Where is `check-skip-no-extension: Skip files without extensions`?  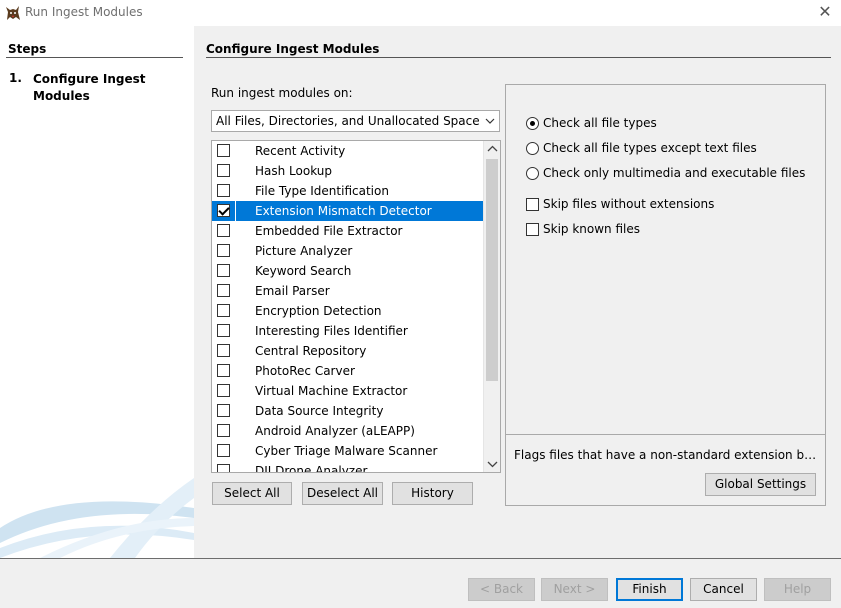
check-skip-no-extension: Skip files without extensions is located at coordinates (620, 204).